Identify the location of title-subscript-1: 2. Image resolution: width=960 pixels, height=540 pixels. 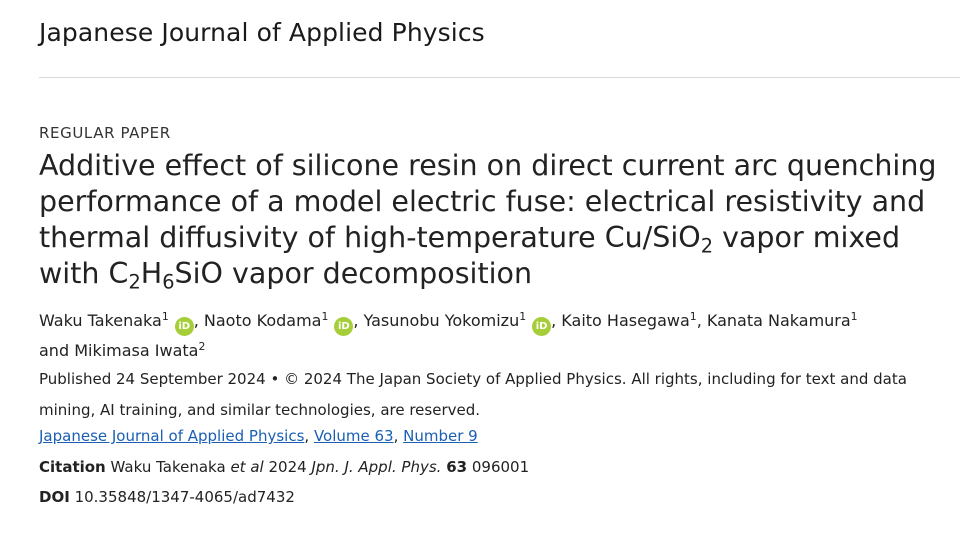
(707, 246).